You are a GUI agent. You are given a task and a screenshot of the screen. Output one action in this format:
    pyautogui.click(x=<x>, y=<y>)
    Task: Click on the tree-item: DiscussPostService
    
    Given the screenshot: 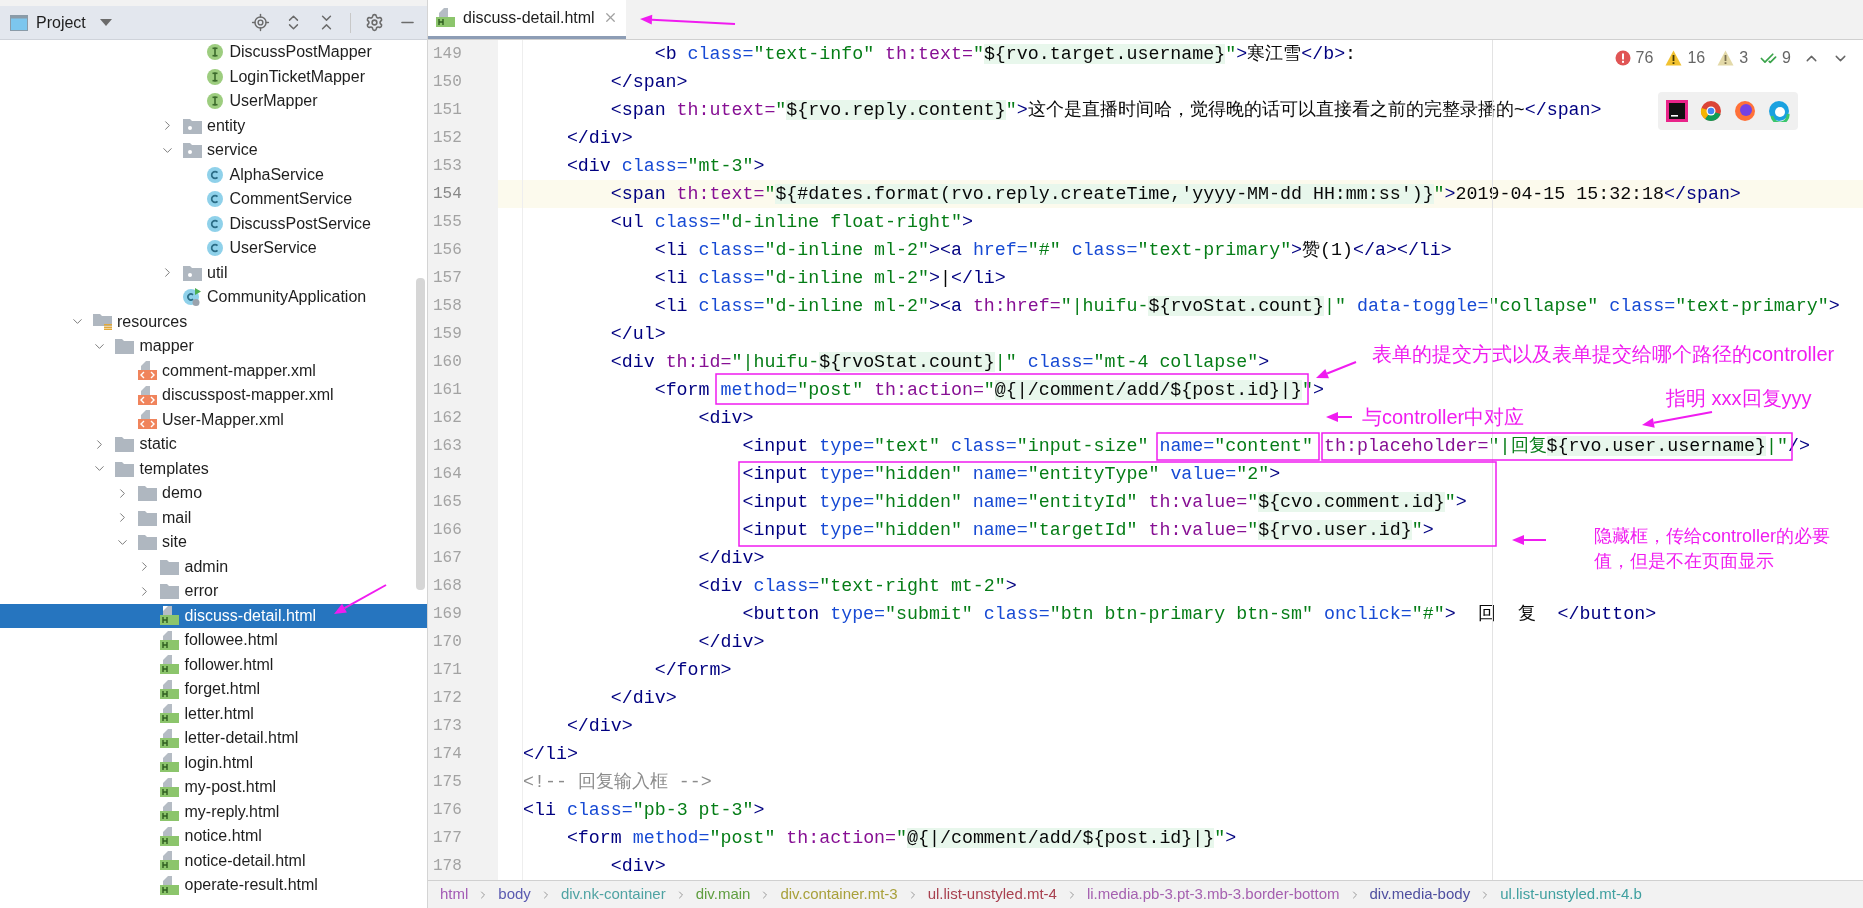 What is the action you would take?
    pyautogui.click(x=213, y=223)
    